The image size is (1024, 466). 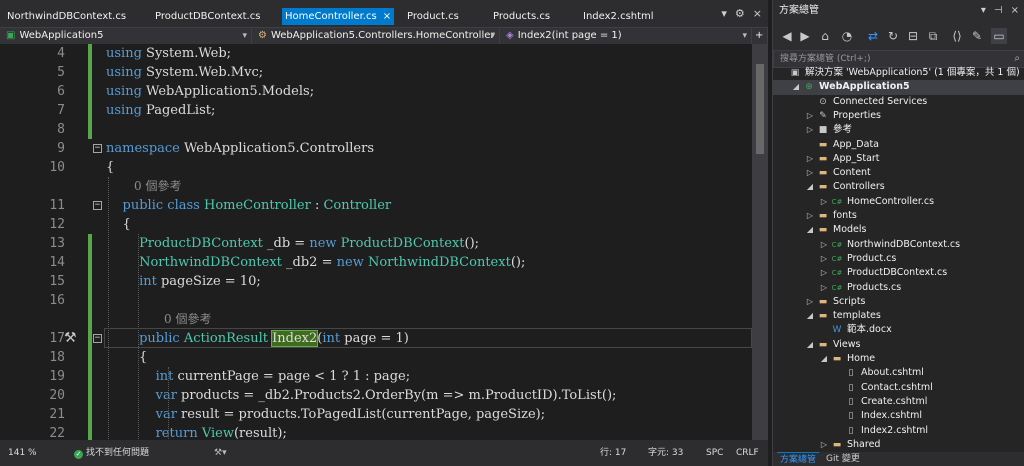 I want to click on sync-icon: ⇄, so click(x=873, y=36).